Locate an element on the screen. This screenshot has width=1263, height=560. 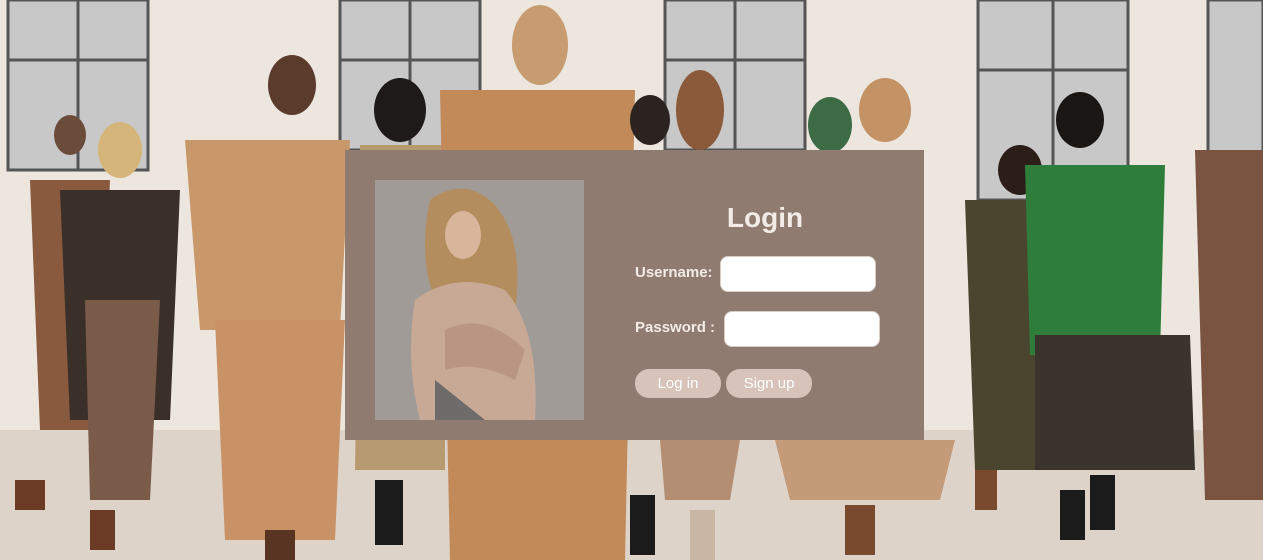
login-title: Login is located at coordinates (765, 217).